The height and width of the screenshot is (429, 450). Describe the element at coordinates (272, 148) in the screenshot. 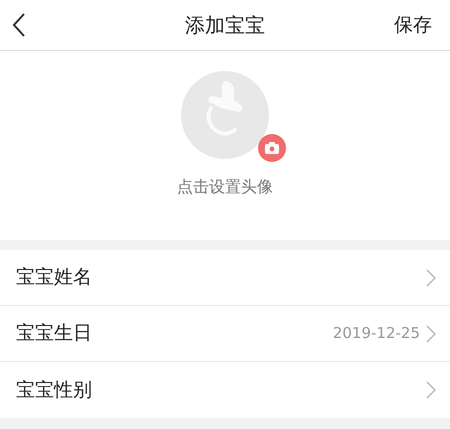

I see `camera-icon` at that location.